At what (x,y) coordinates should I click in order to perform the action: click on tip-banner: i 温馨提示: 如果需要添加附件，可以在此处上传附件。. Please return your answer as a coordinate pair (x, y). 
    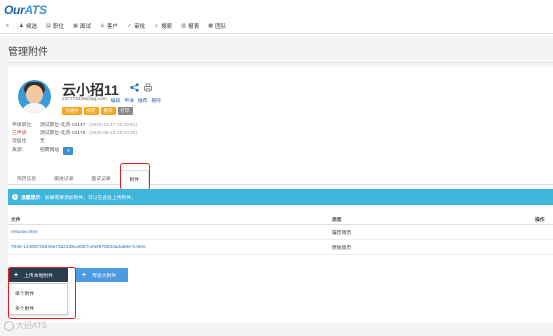
    Looking at the image, I should click on (280, 197).